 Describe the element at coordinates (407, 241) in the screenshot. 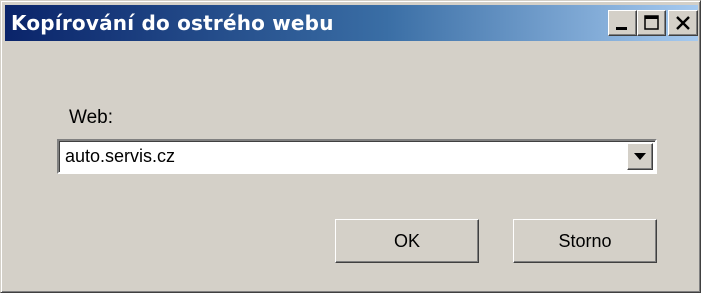

I see `ok-button: OK` at that location.